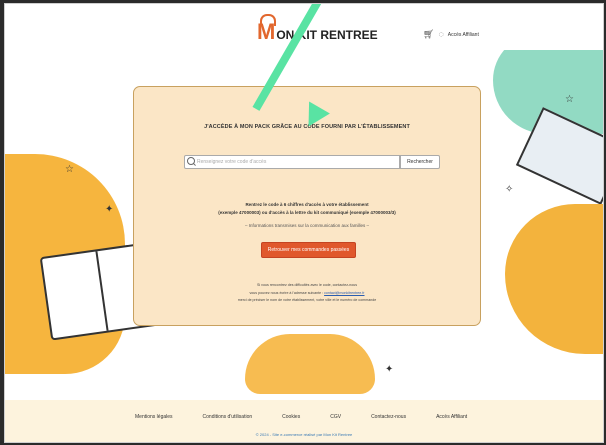 This screenshot has width=606, height=445. What do you see at coordinates (308, 250) in the screenshot?
I see `retrieve-orders-button: Retrouver mes commandes passées` at bounding box center [308, 250].